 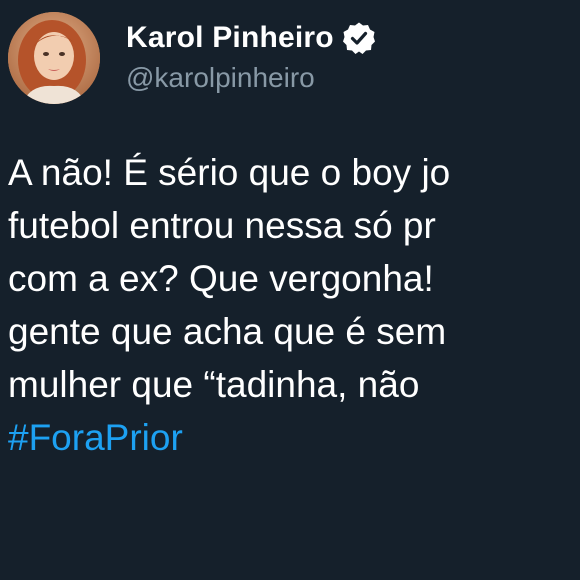 I want to click on hashtag-link: #ForaPrior, so click(x=294, y=437).